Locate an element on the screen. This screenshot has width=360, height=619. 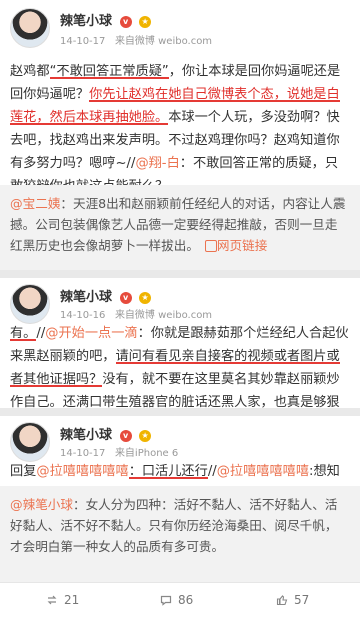
link-icon is located at coordinates (210, 246).